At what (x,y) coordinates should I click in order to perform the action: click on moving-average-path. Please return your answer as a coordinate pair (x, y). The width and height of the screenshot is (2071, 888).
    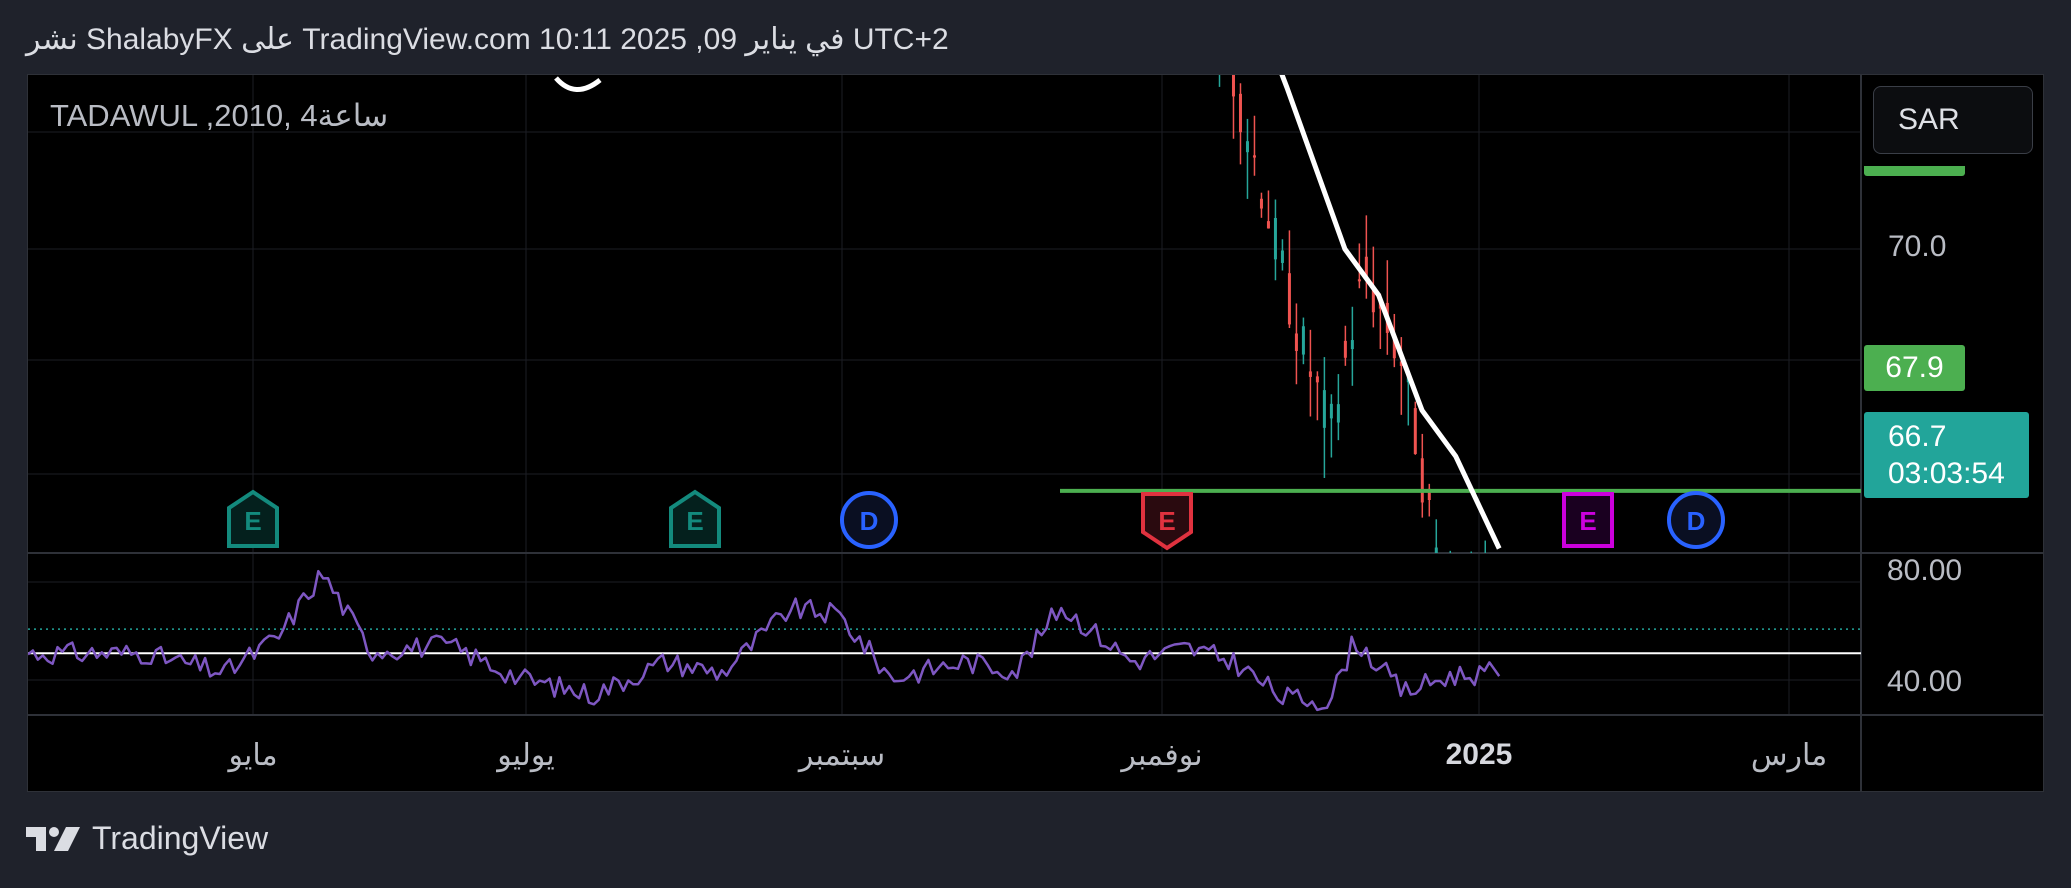
    Looking at the image, I should click on (1390, 312).